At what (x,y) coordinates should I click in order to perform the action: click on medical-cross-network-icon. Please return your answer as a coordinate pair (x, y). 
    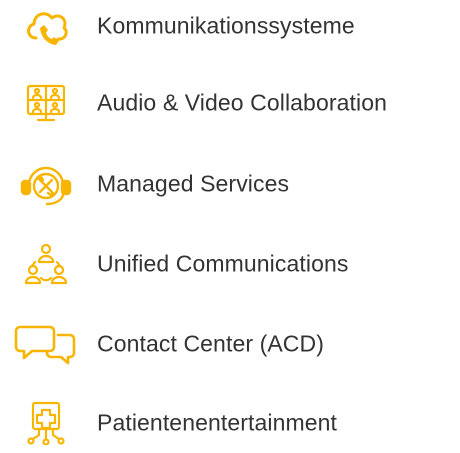
    Looking at the image, I should click on (46, 423).